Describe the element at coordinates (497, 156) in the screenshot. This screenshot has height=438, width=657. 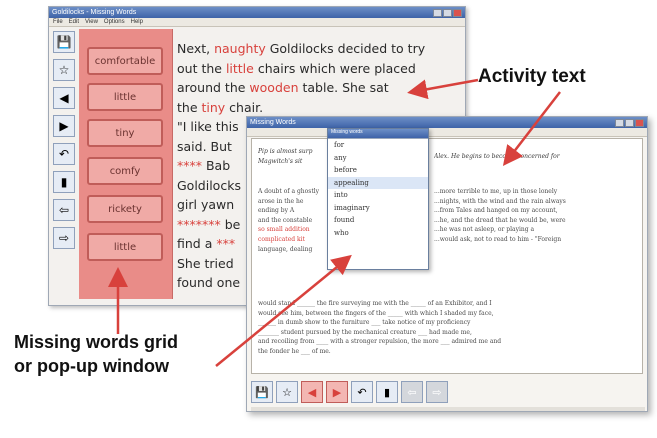
I see `intro-text-right: Alex. He begins to become concerned for` at that location.